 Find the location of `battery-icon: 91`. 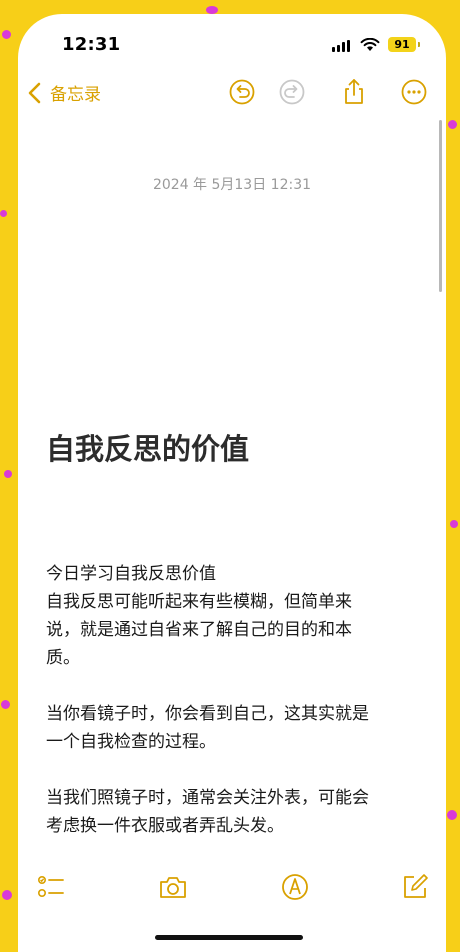

battery-icon: 91 is located at coordinates (404, 44).